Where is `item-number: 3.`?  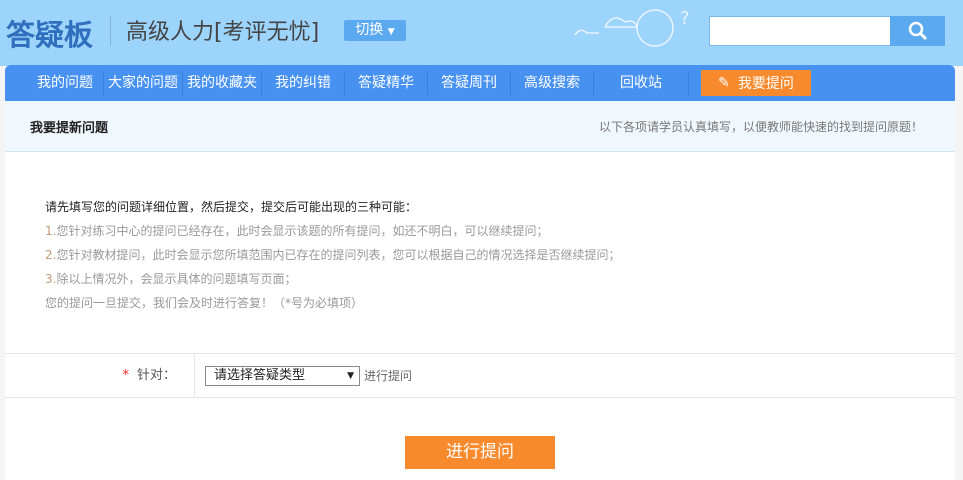 item-number: 3. is located at coordinates (51, 279).